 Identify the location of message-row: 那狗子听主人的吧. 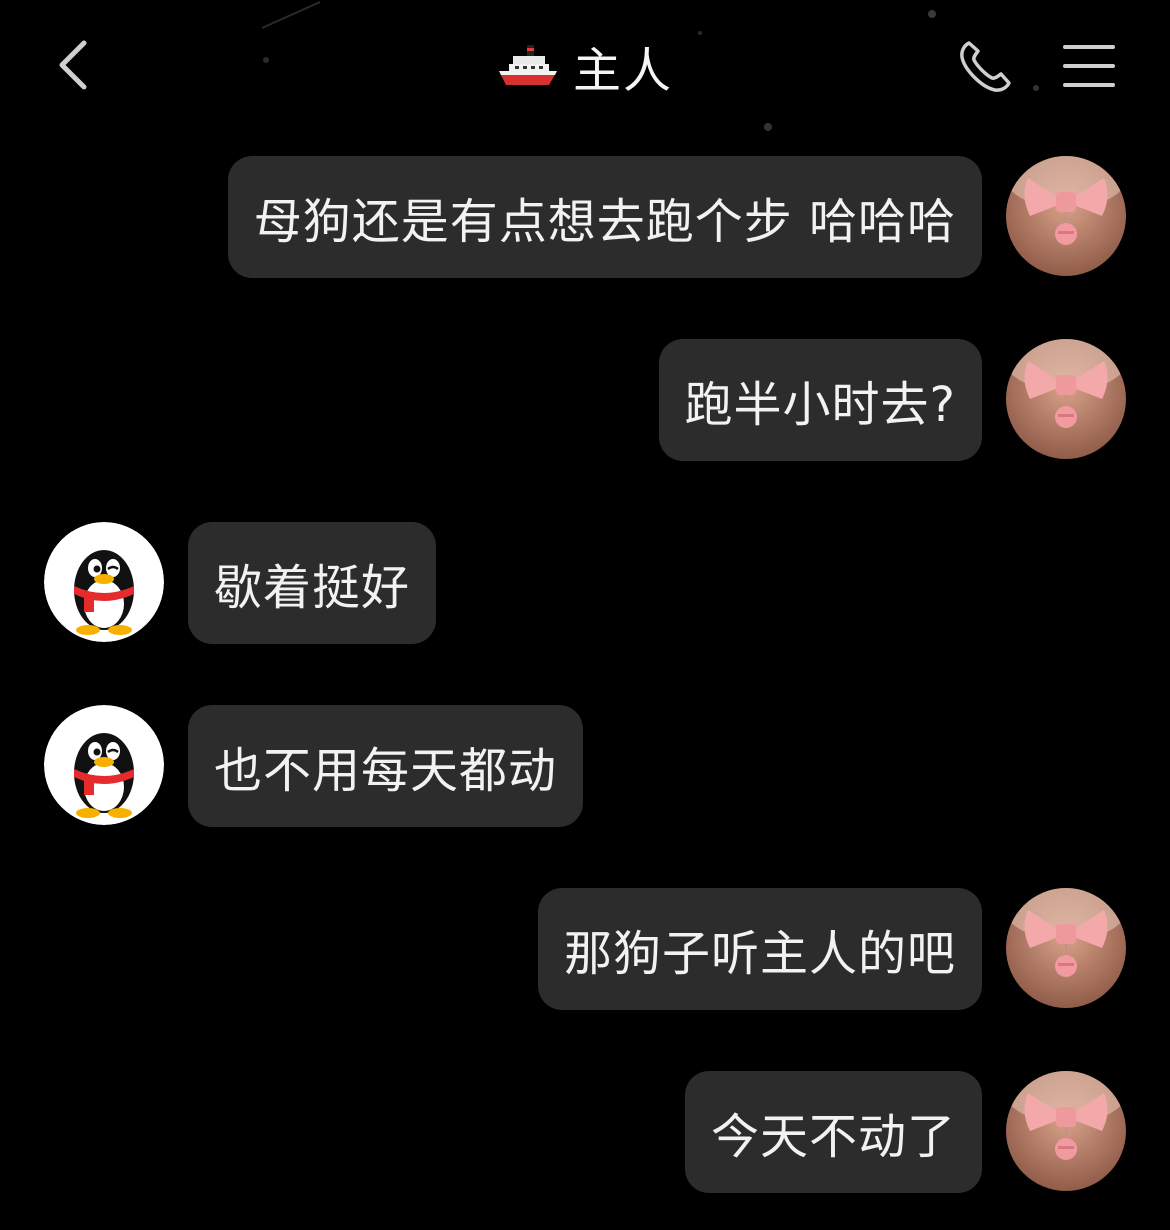
(831, 949).